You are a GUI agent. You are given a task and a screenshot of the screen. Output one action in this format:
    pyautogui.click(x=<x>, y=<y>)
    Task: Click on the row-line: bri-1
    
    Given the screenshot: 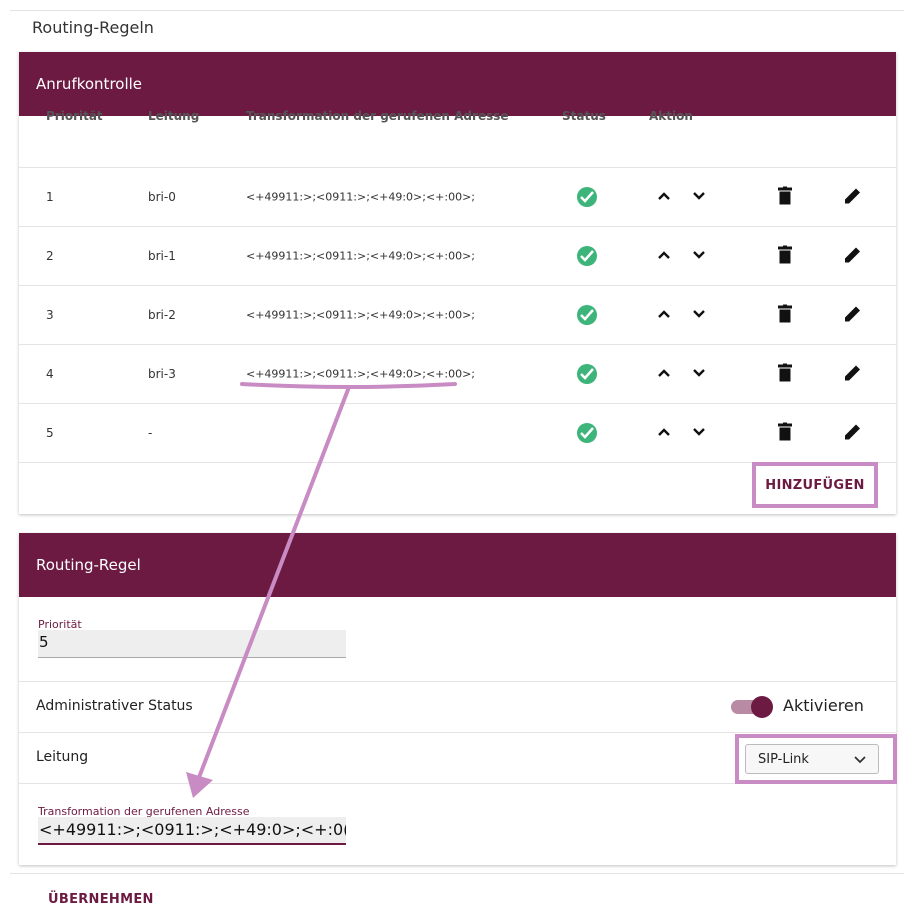 What is the action you would take?
    pyautogui.click(x=162, y=256)
    